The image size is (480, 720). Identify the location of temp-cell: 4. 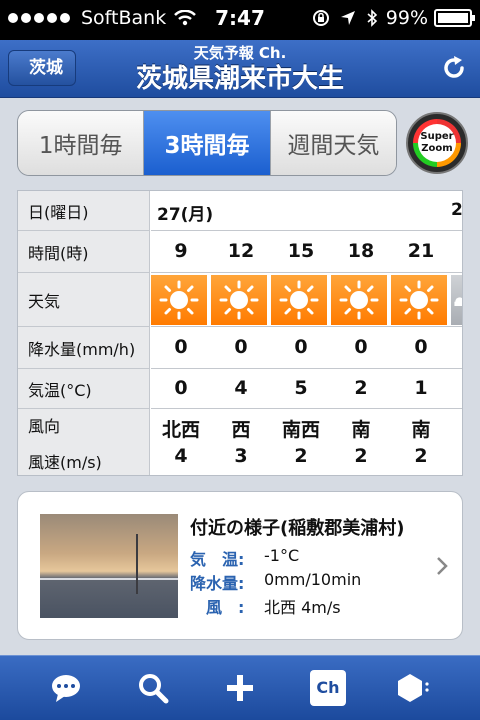
(241, 388).